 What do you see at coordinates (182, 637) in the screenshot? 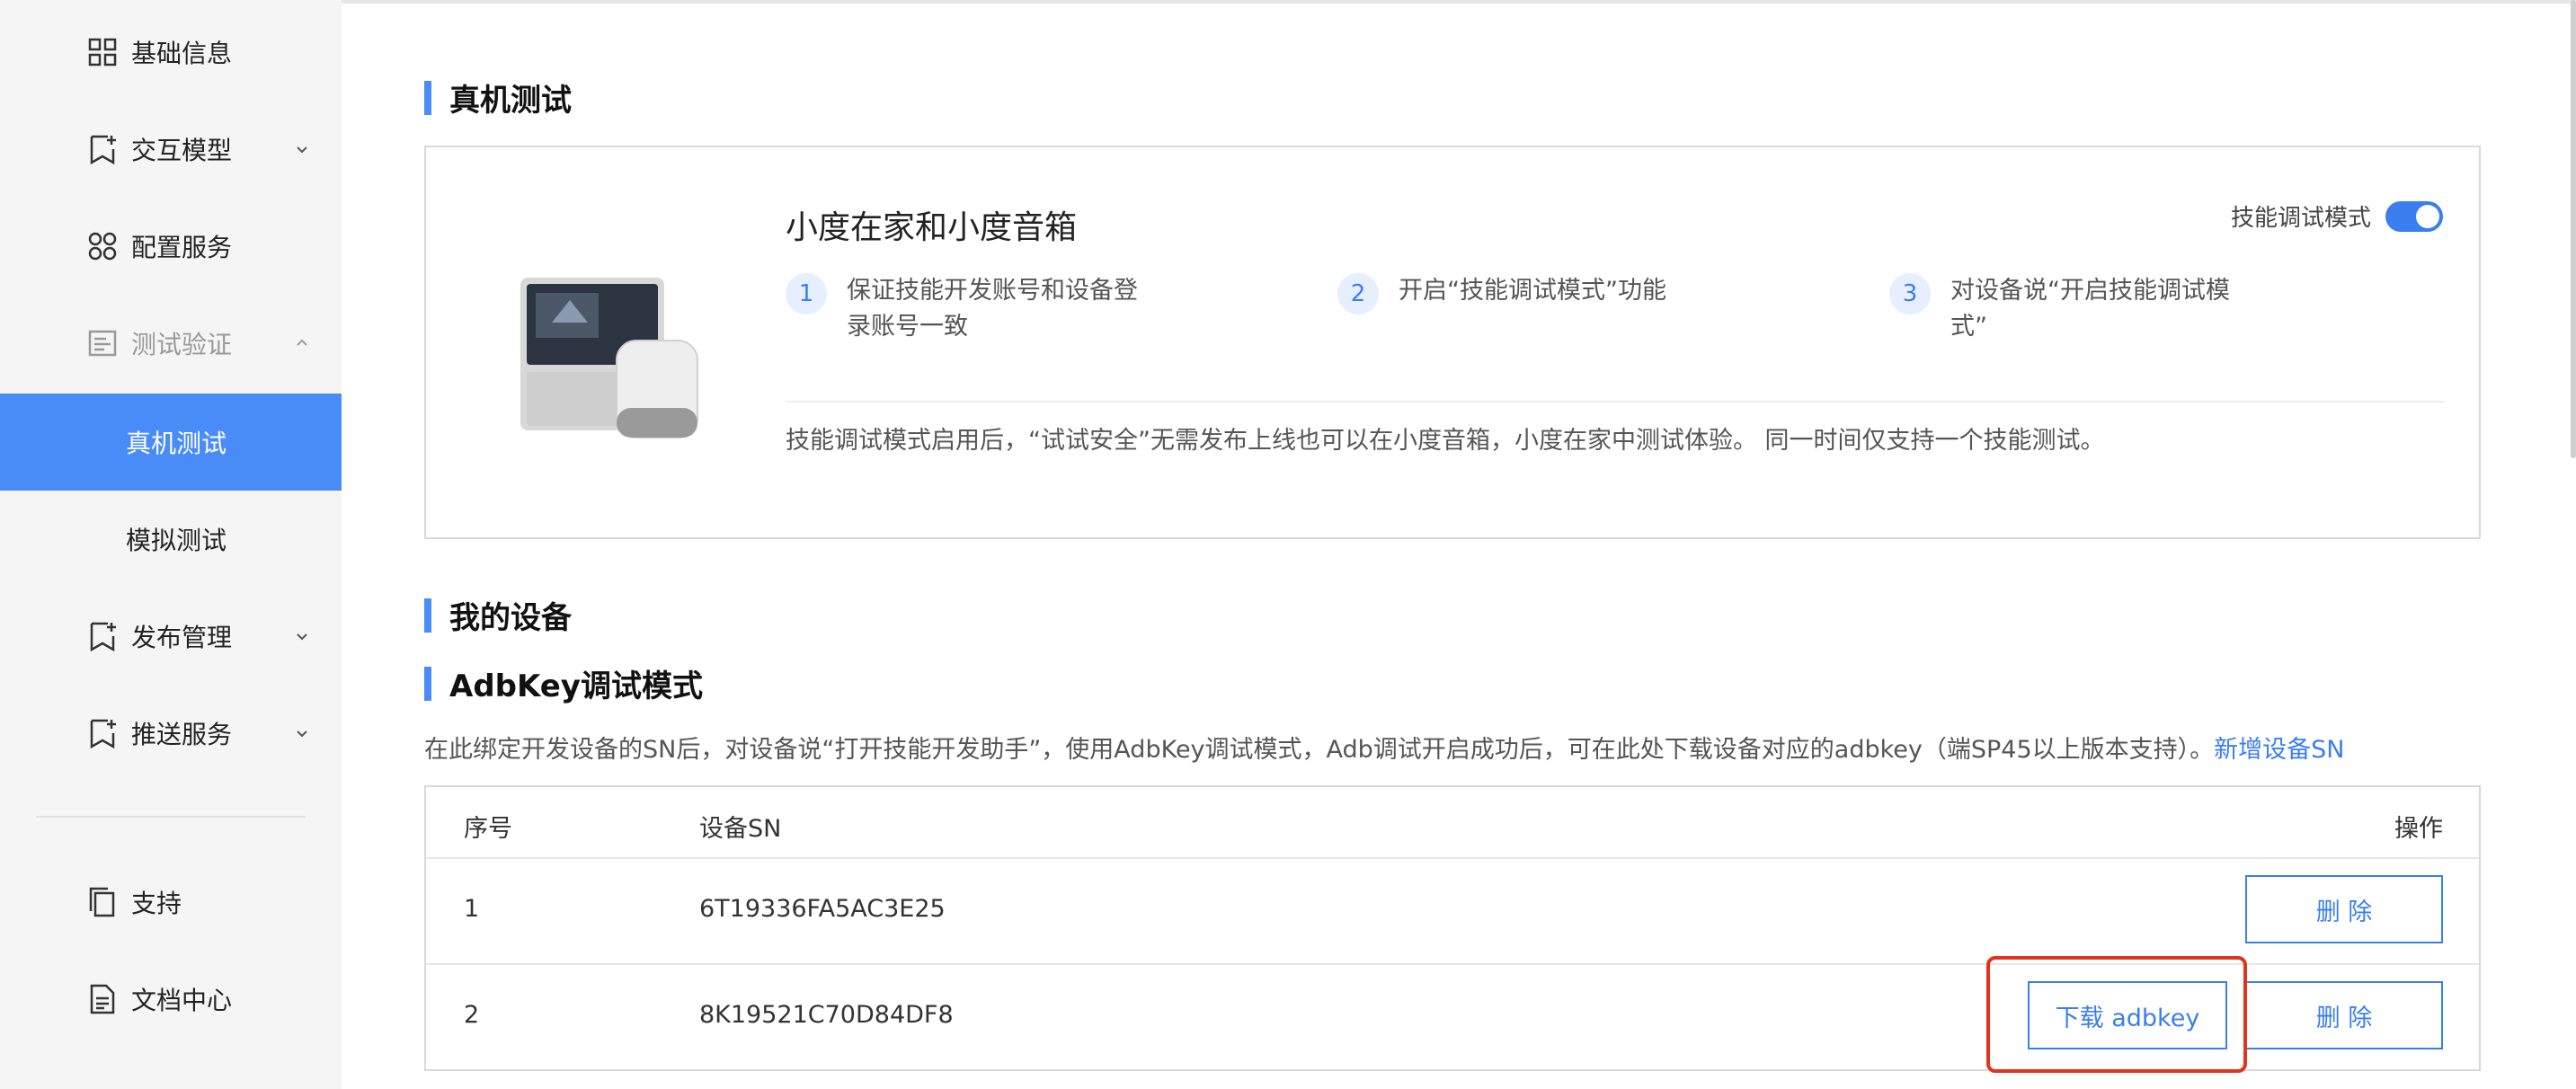
I see `sidebar-item-label: 发布管理` at bounding box center [182, 637].